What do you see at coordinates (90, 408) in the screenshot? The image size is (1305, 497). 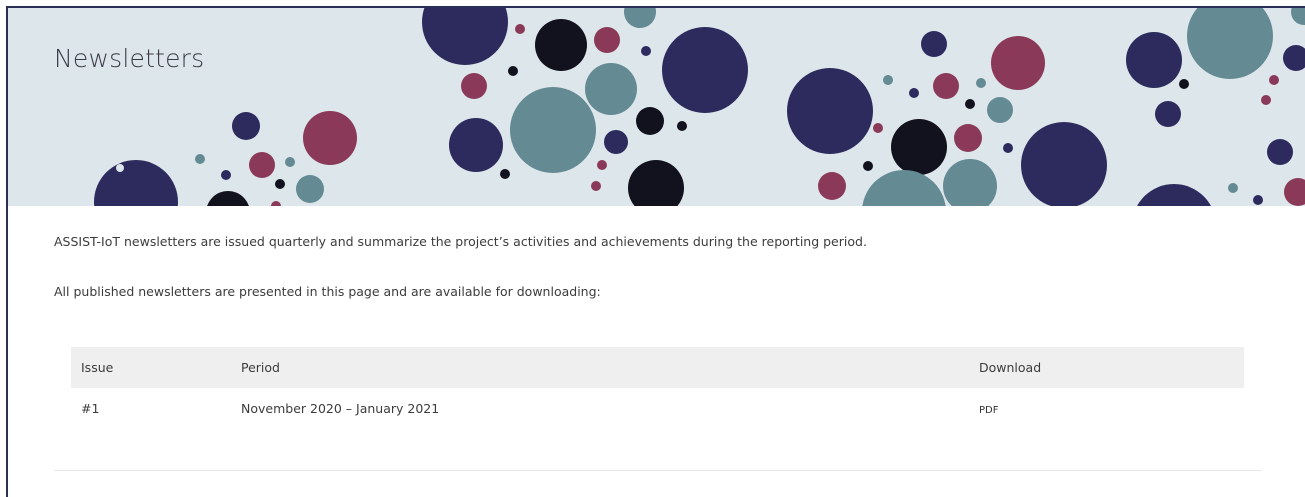 I see `issue-cell: #1` at bounding box center [90, 408].